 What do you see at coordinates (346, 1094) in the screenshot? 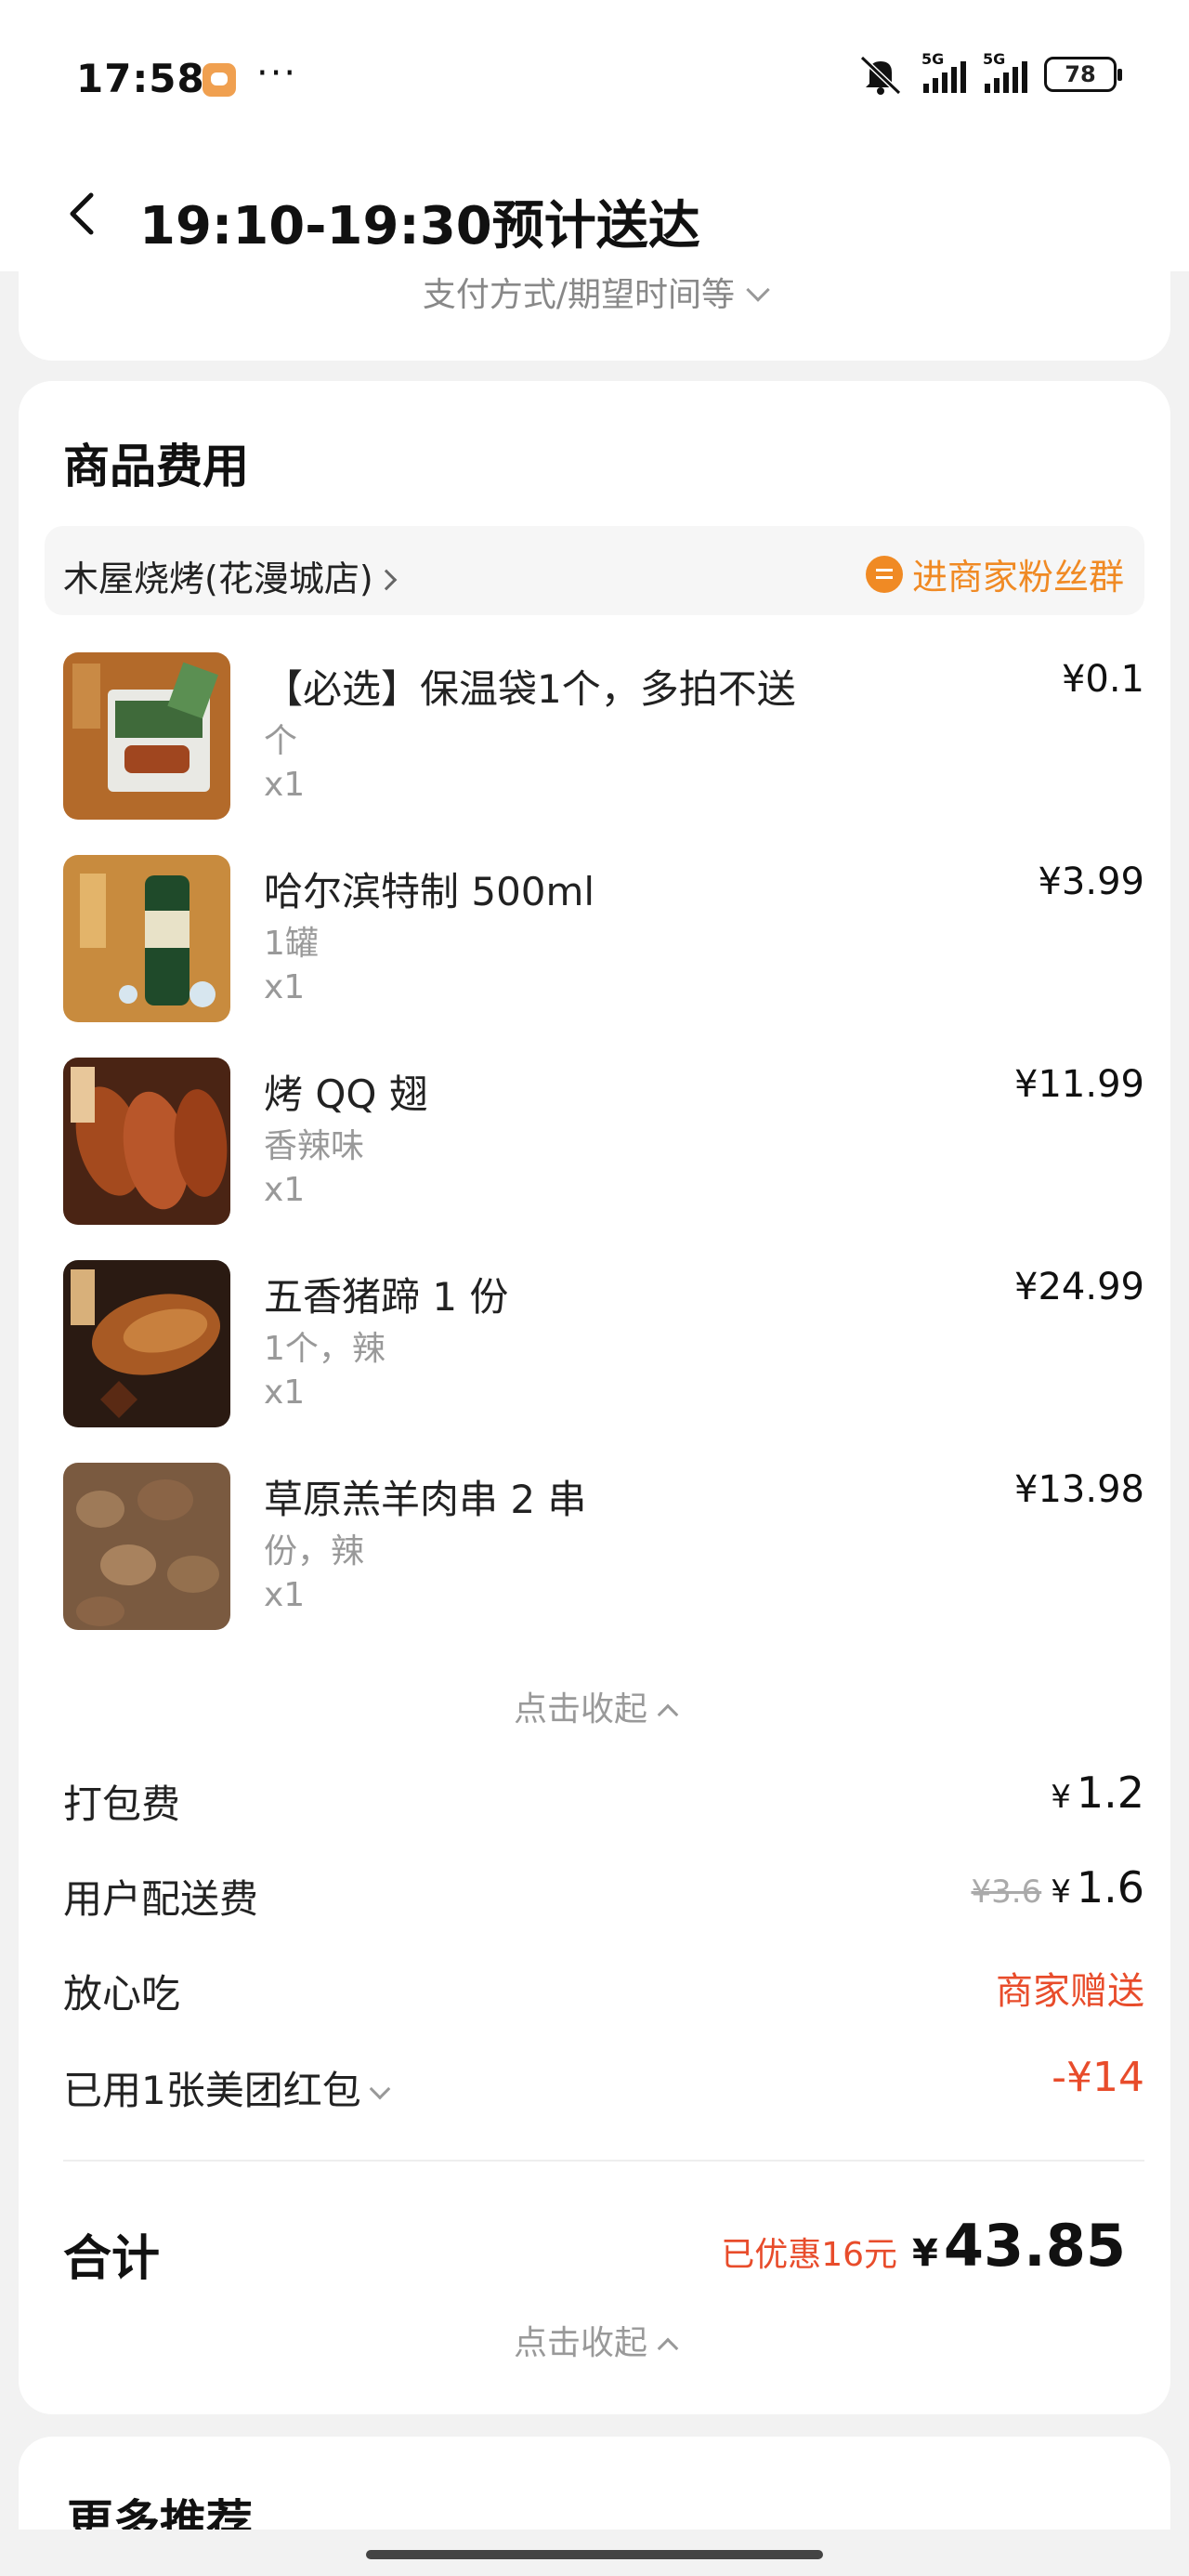
I see `item-name: 烤 QQ 翅` at bounding box center [346, 1094].